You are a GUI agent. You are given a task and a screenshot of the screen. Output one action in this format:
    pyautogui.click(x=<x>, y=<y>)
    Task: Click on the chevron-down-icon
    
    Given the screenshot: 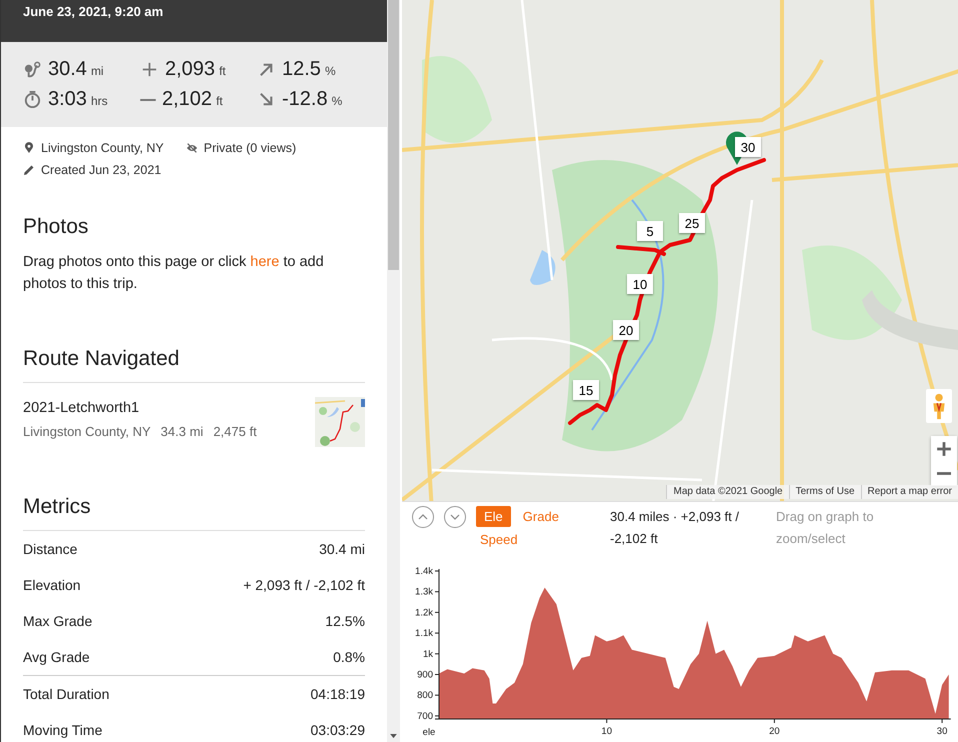 What is the action you would take?
    pyautogui.click(x=455, y=517)
    